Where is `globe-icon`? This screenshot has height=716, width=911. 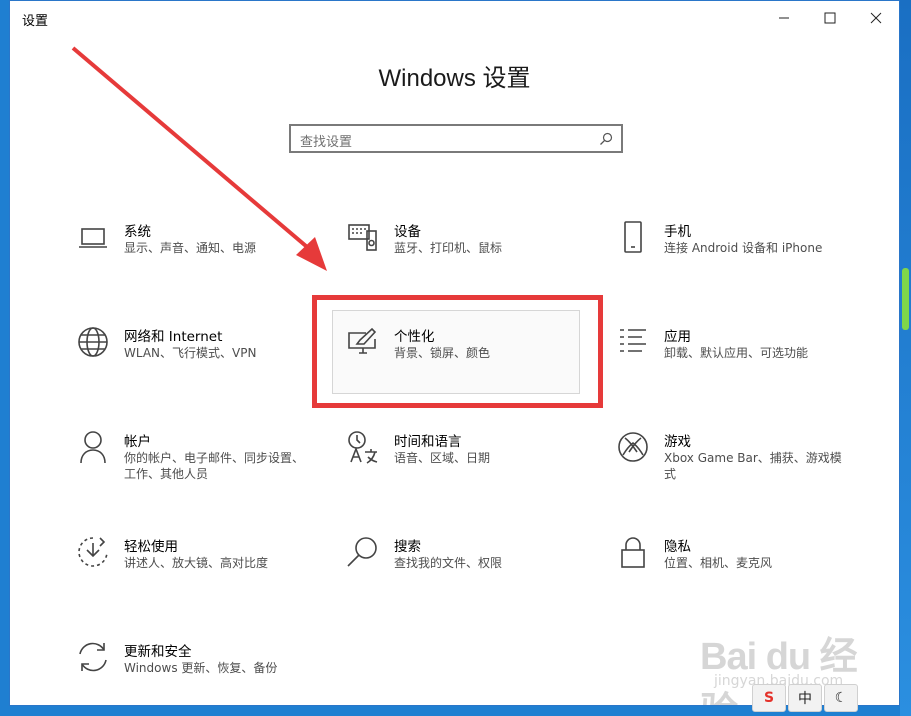 globe-icon is located at coordinates (93, 342).